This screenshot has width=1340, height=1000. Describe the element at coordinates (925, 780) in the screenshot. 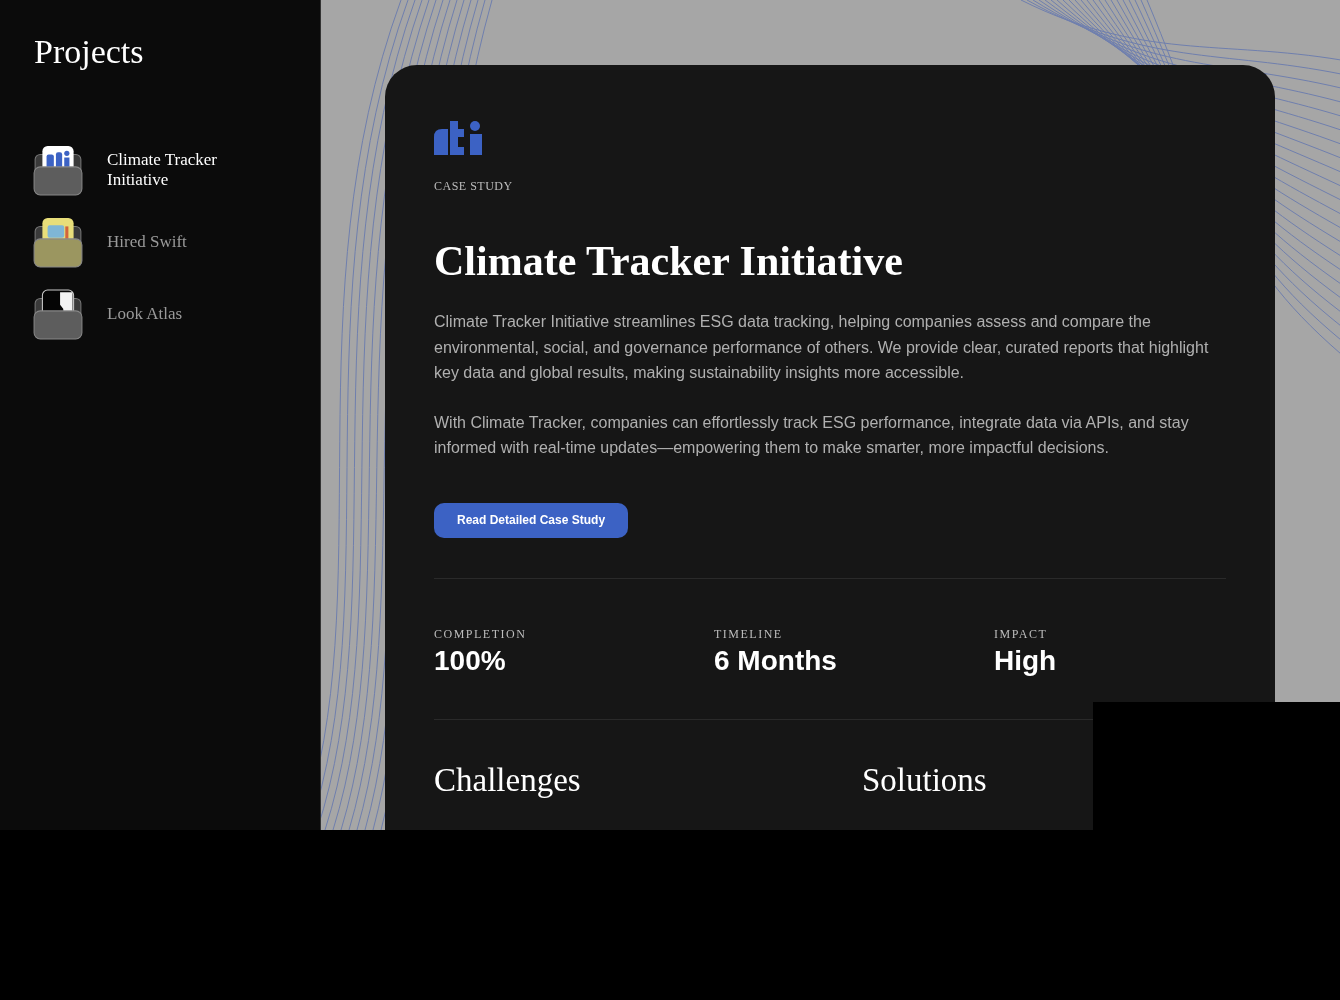

I see `section-heading: Solutions` at that location.